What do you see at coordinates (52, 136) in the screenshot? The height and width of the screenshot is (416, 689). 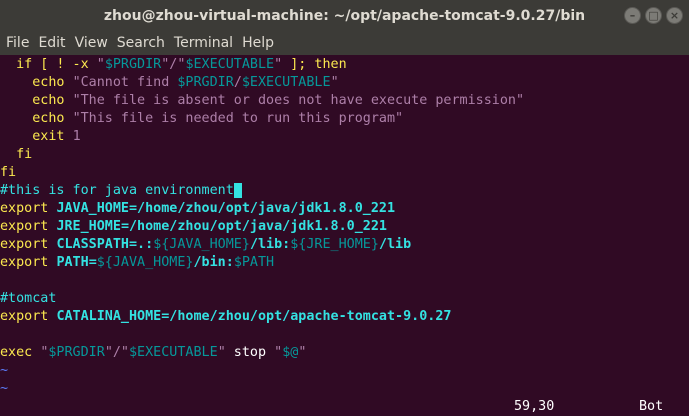 I see `code-token: exit` at bounding box center [52, 136].